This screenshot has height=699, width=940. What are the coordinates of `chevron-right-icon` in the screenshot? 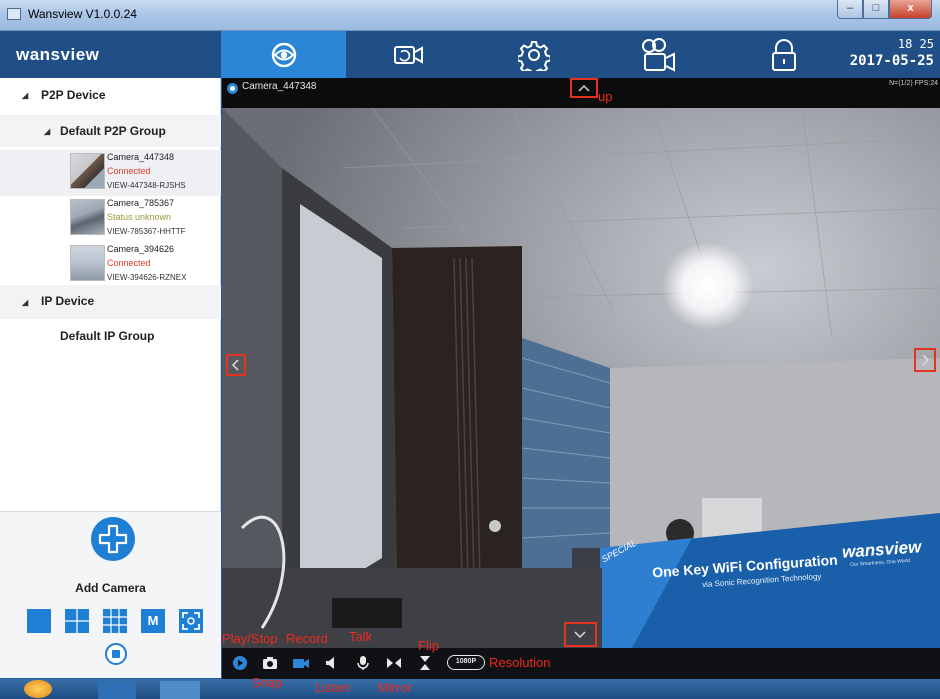 It's located at (926, 360).